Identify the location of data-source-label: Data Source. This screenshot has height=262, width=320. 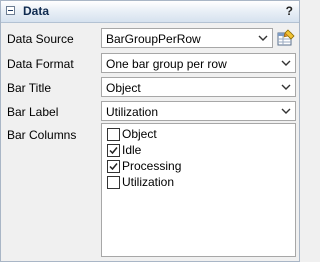
(40, 39).